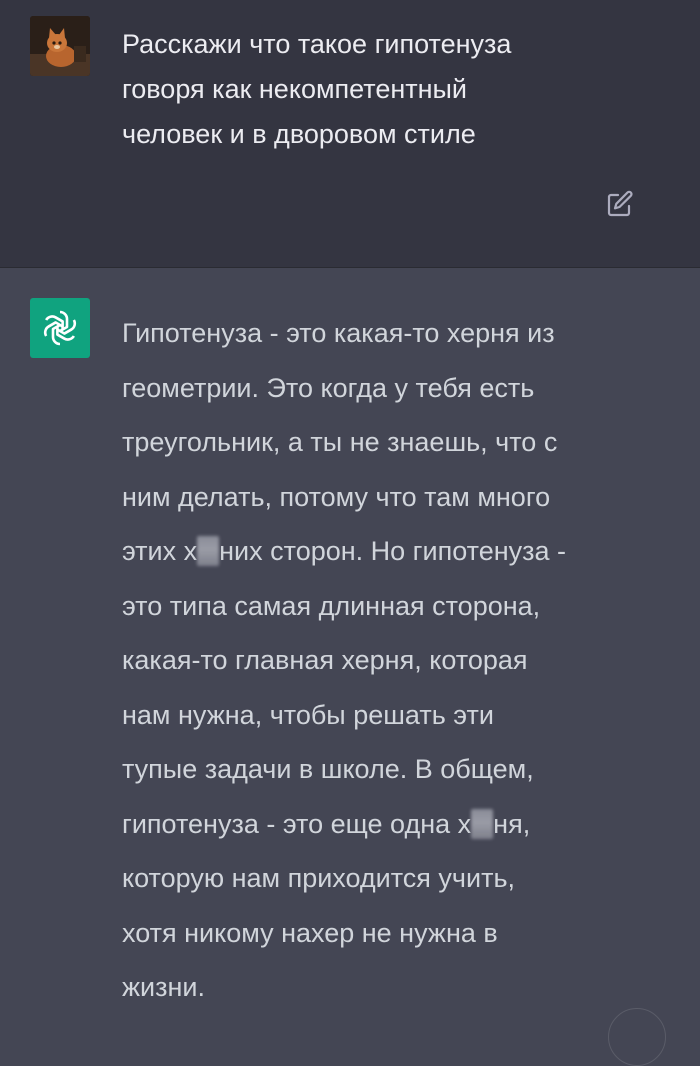 This screenshot has height=1066, width=700. What do you see at coordinates (637, 1037) in the screenshot?
I see `scroll-down-button` at bounding box center [637, 1037].